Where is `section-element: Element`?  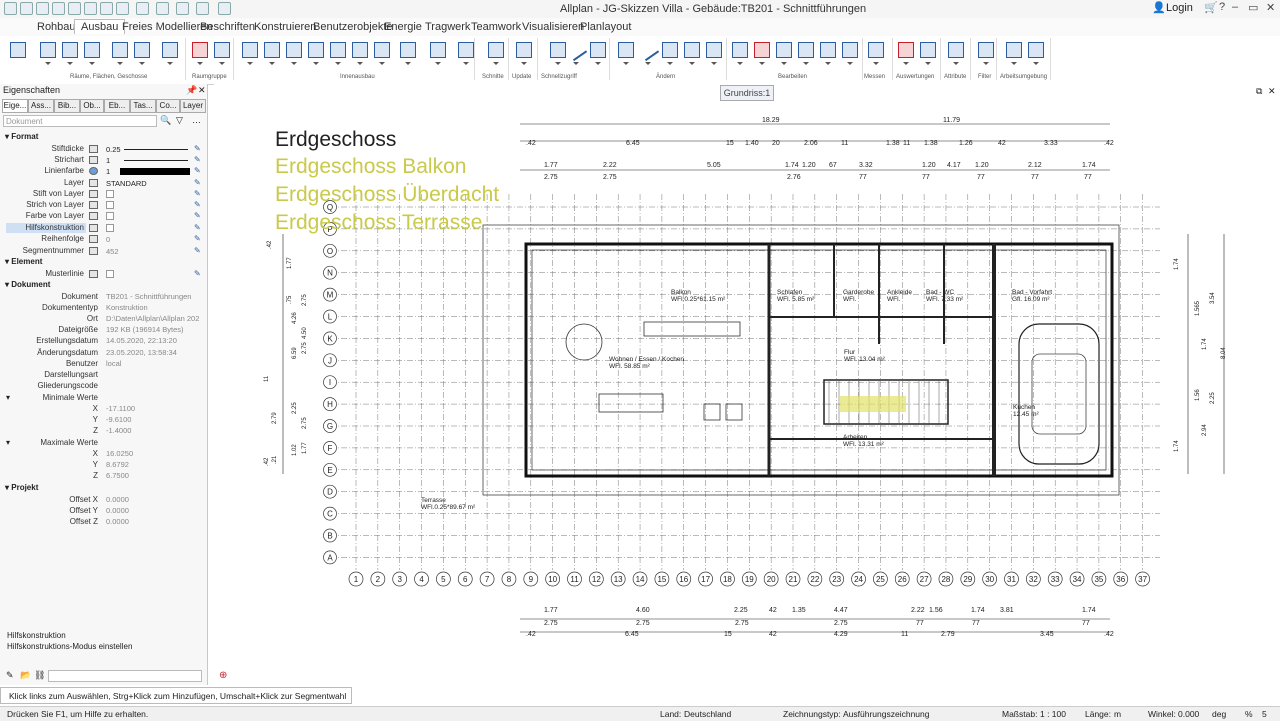
section-element: Element is located at coordinates (23, 261).